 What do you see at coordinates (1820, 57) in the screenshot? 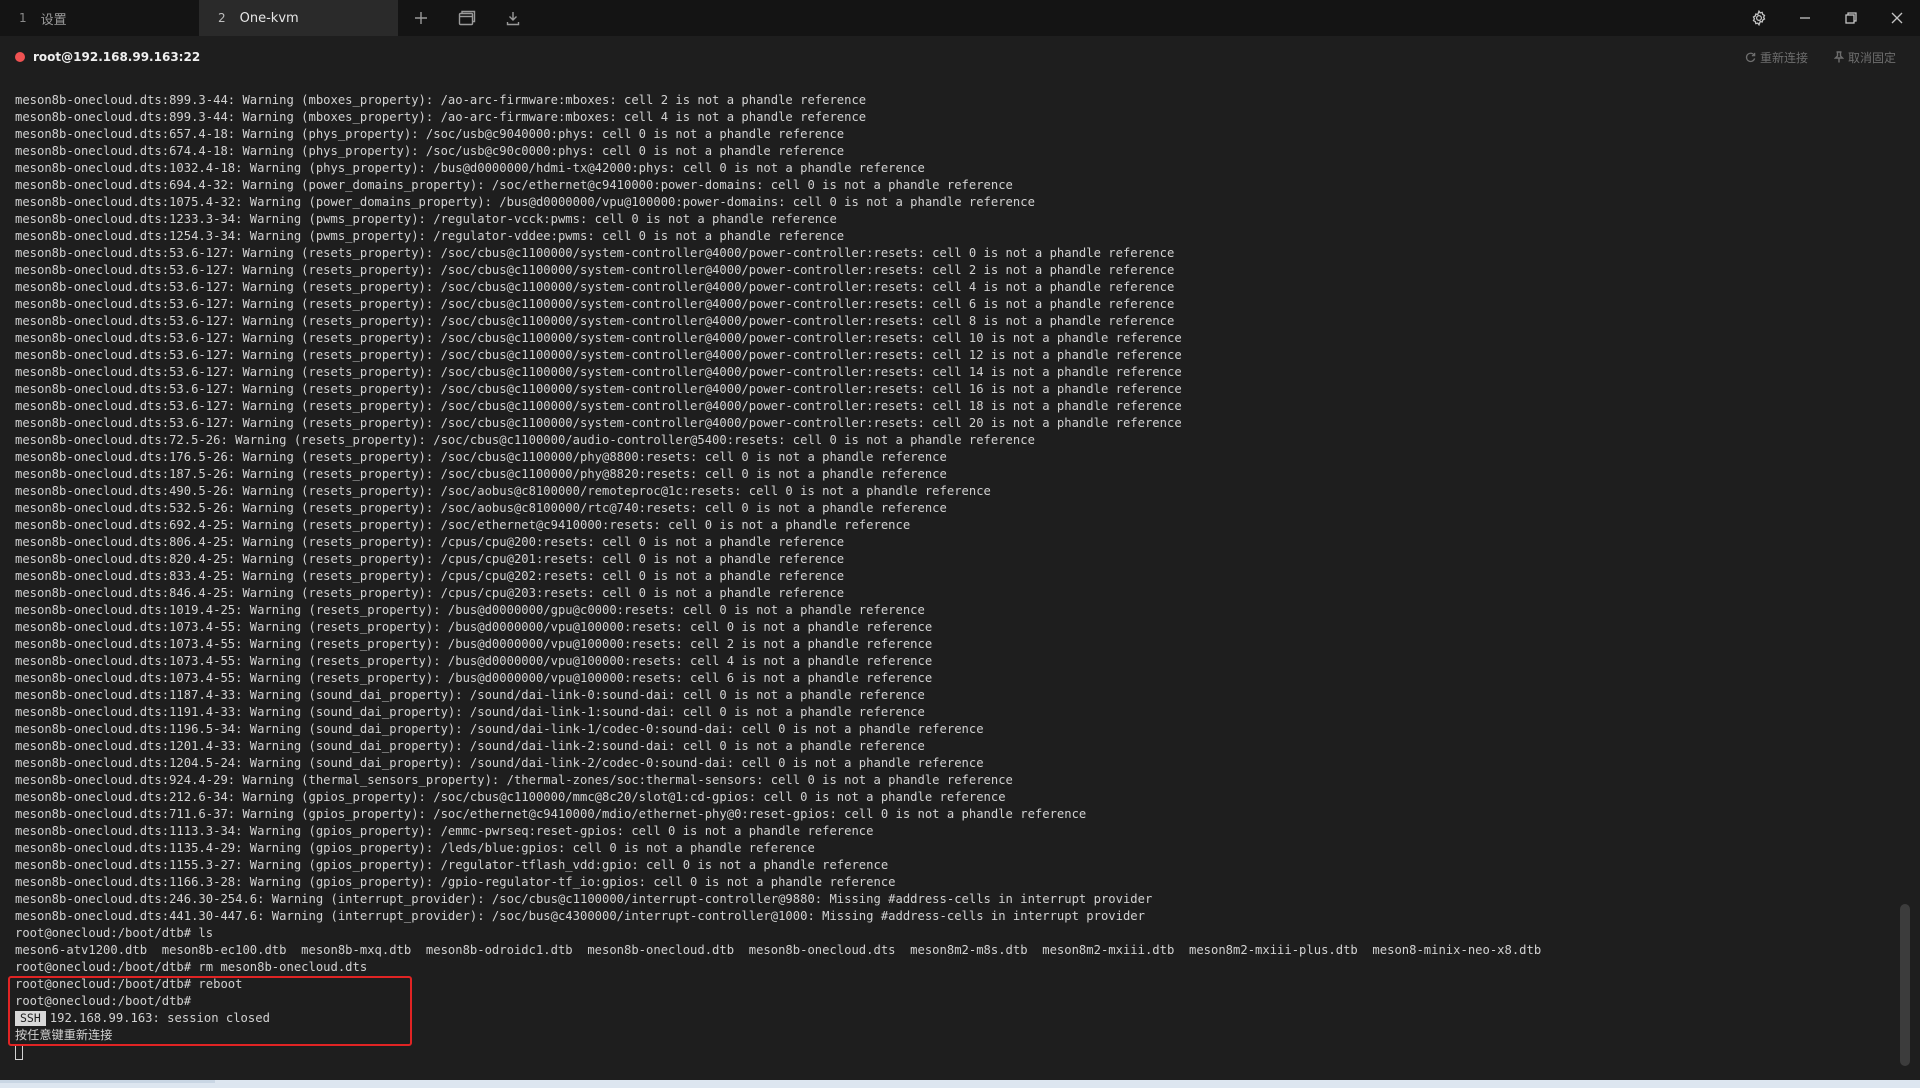
I see `session-actions: 重新连接 取消固定` at bounding box center [1820, 57].